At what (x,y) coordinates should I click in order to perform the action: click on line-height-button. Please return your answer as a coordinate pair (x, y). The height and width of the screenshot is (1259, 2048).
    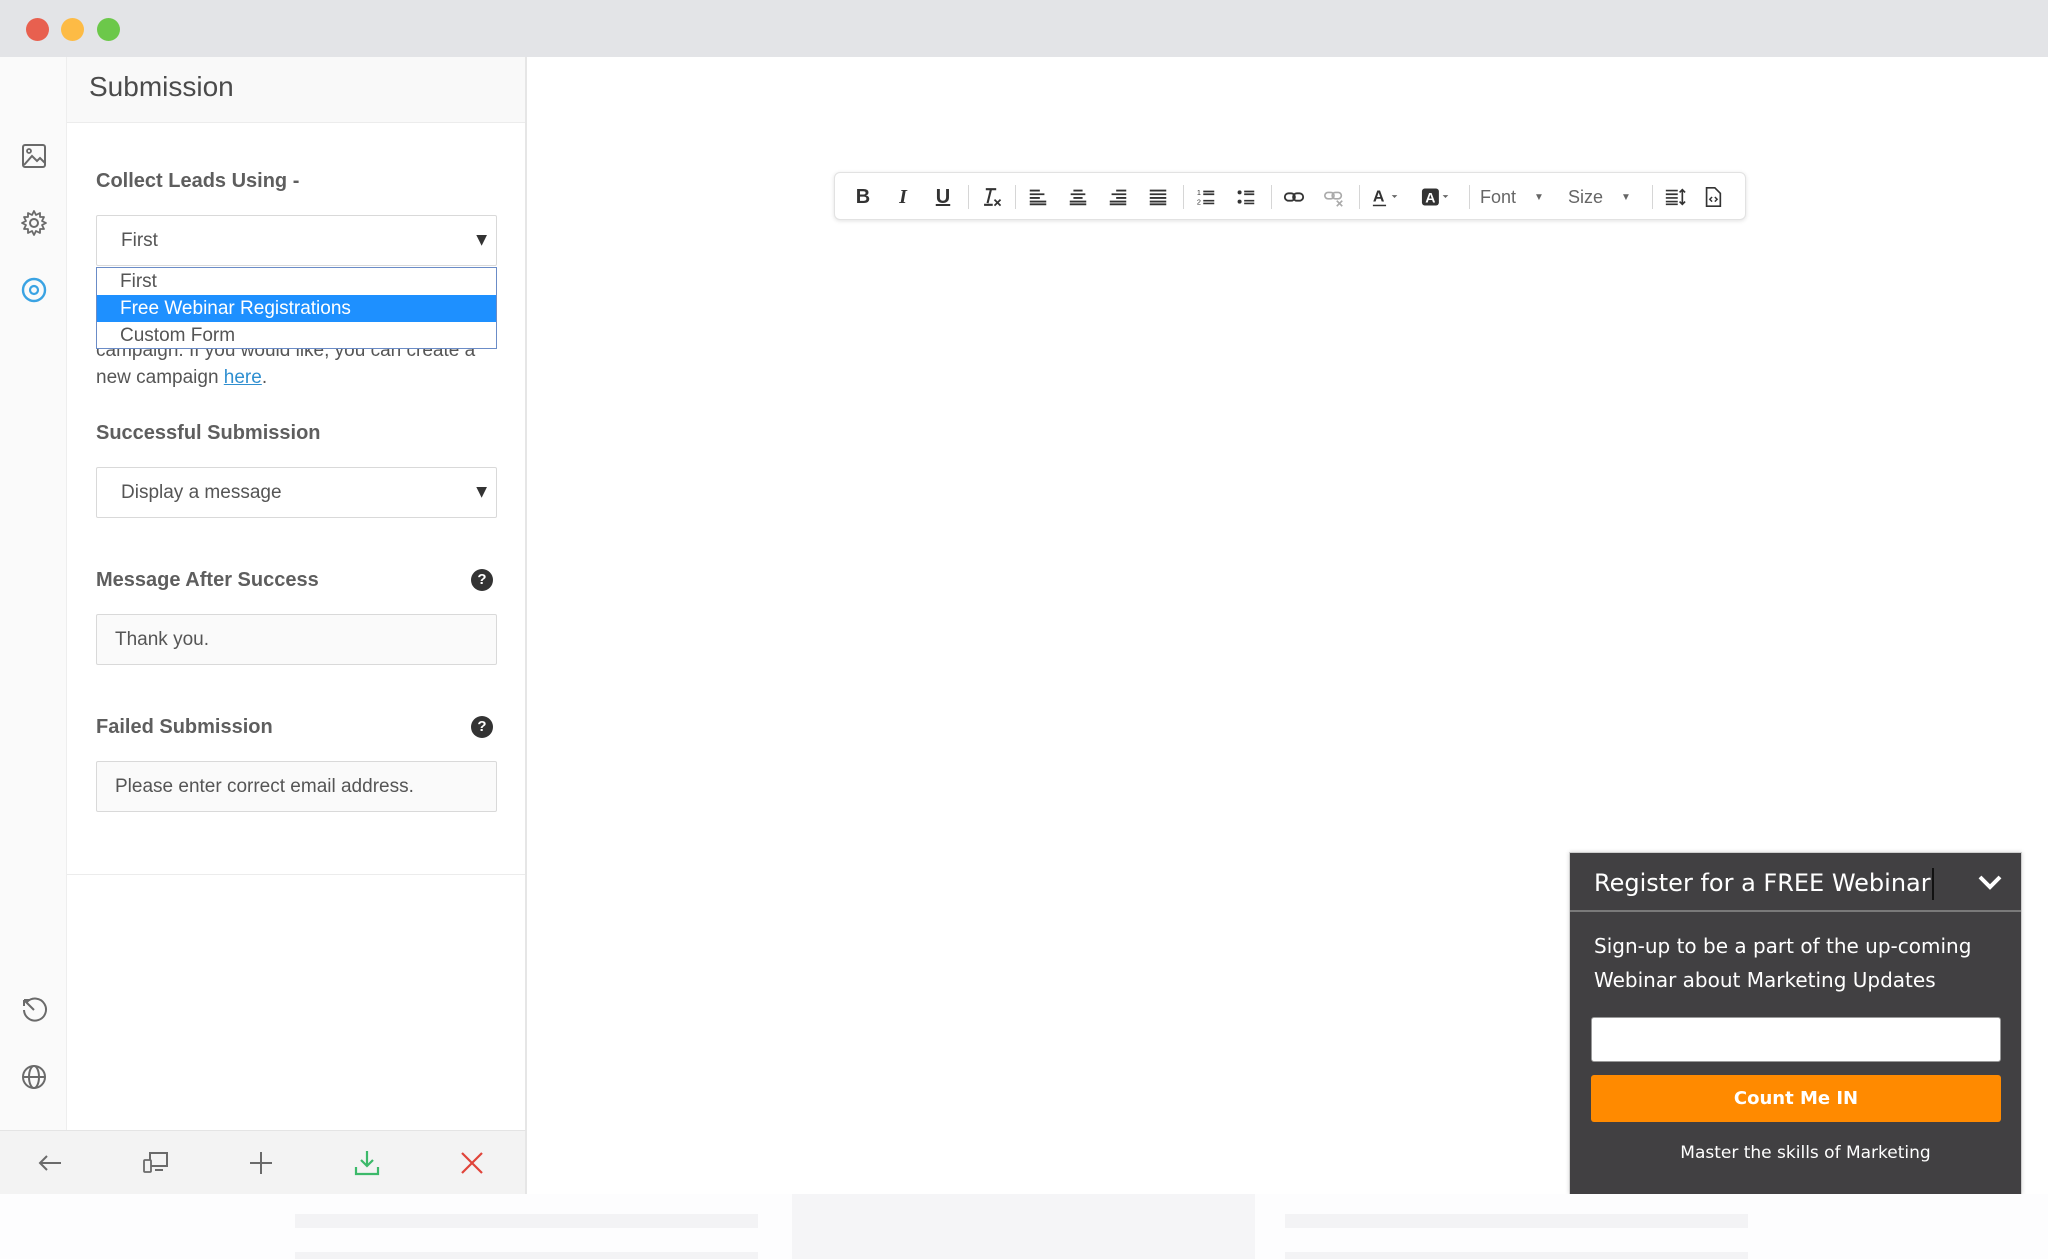
    Looking at the image, I should click on (1675, 197).